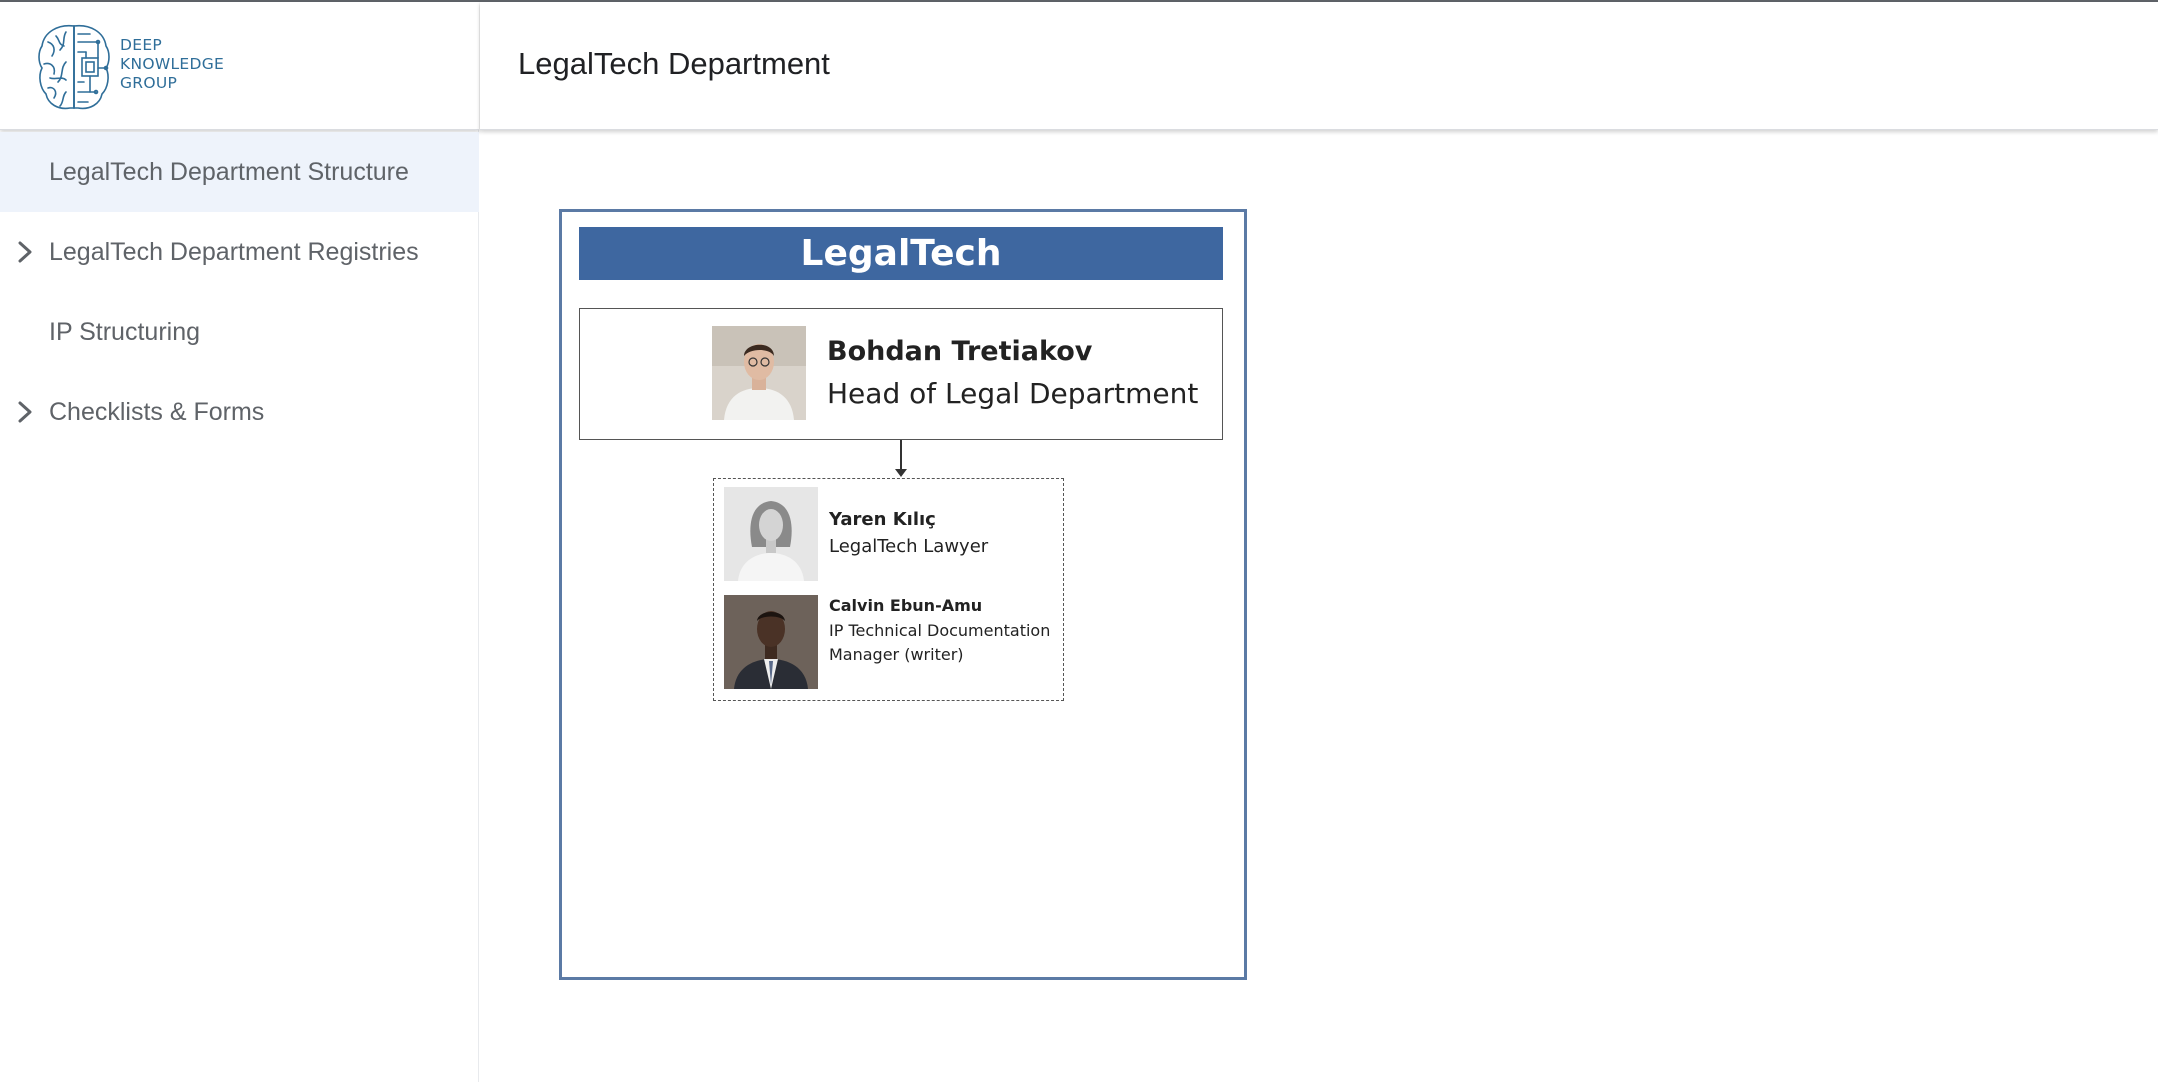 This screenshot has width=2158, height=1082. I want to click on member-avatar-yaren, so click(771, 534).